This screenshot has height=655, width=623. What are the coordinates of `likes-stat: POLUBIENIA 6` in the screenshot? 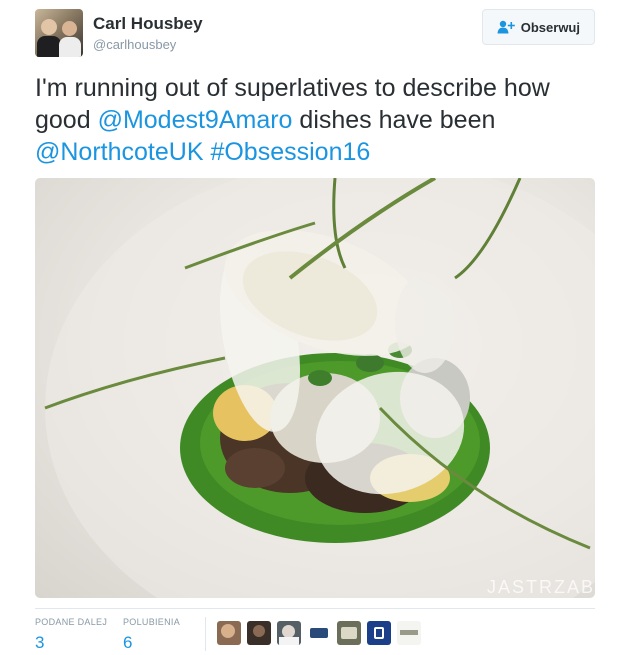 It's located at (151, 635).